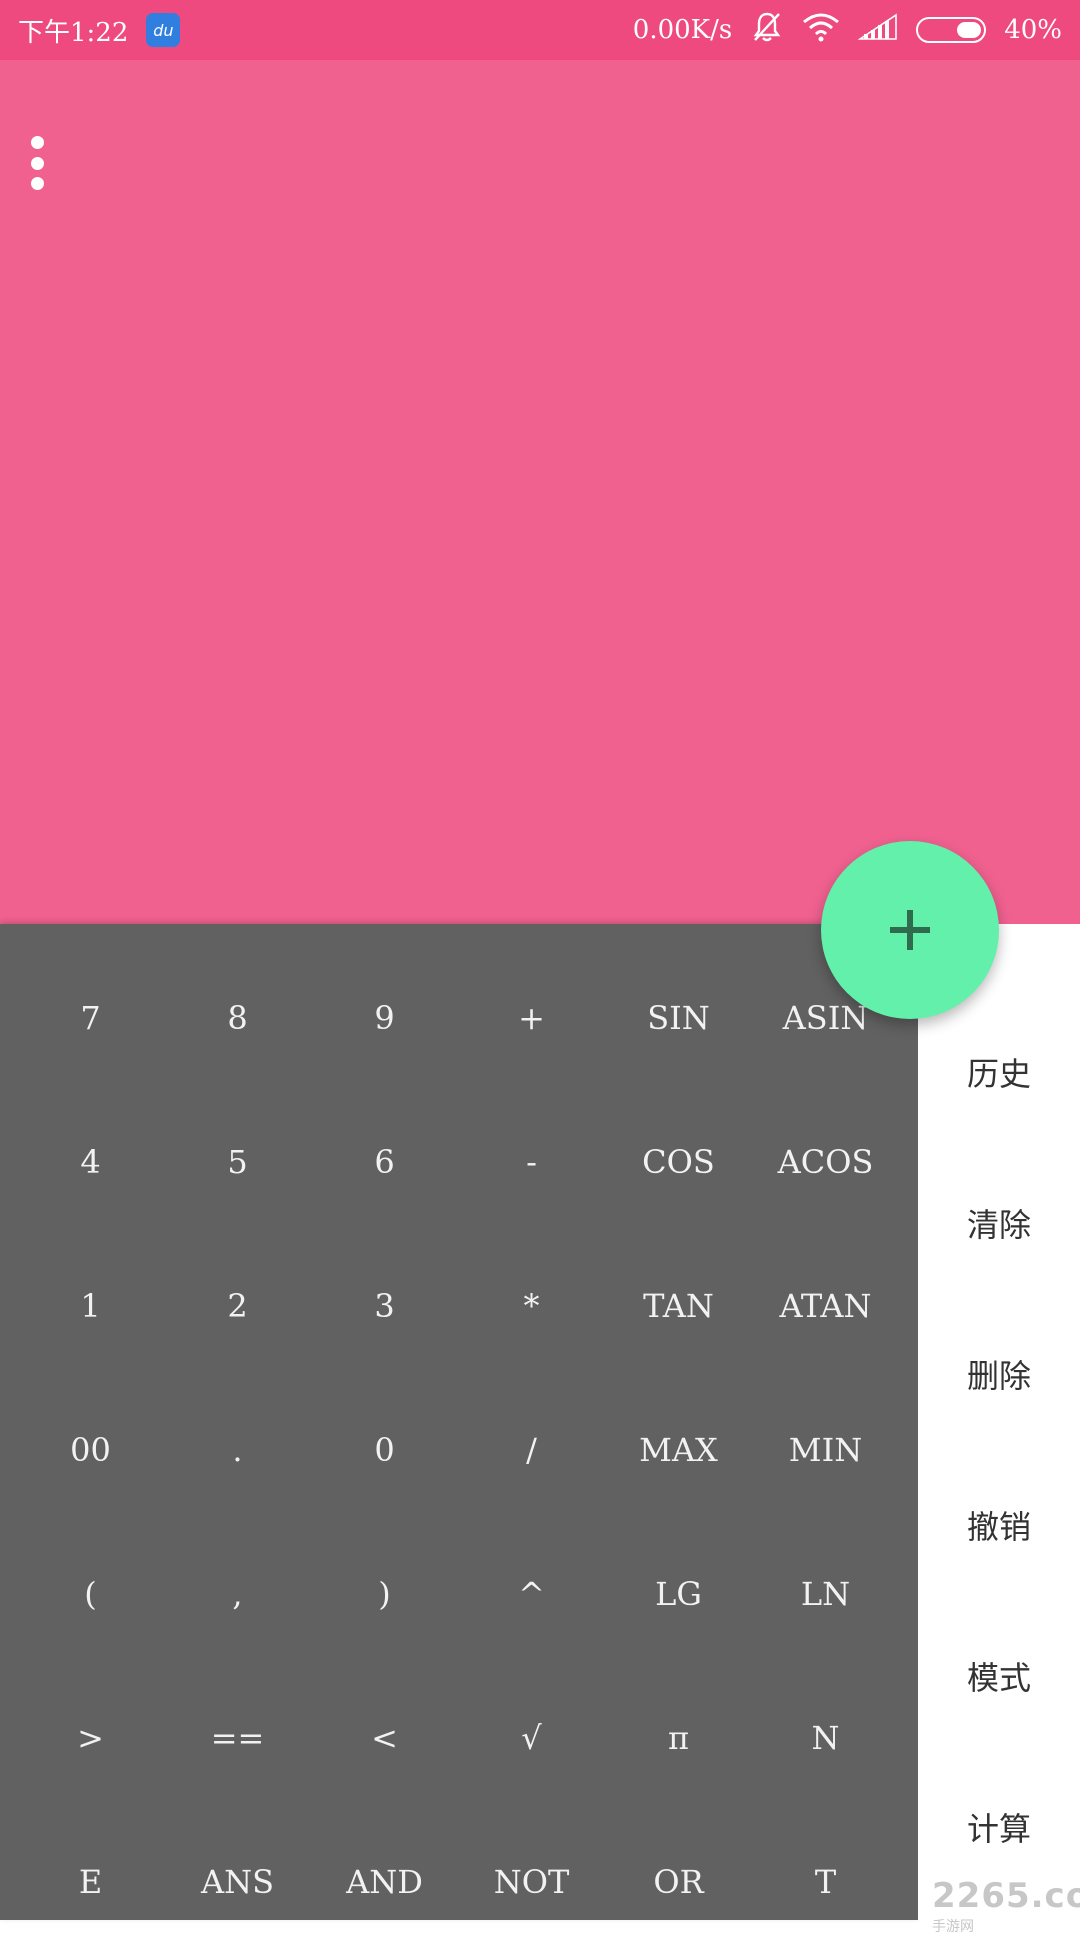 This screenshot has height=1956, width=1080. Describe the element at coordinates (237, 1018) in the screenshot. I see `key-0-1: 8` at that location.